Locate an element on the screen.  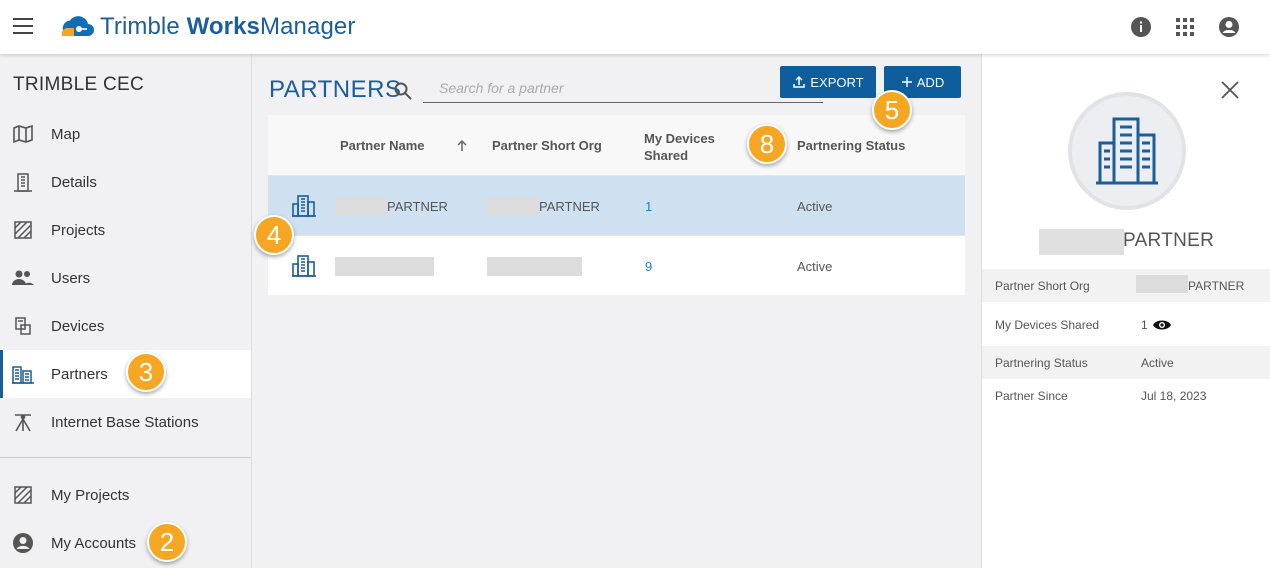
org-name: TRIMBLE CEC is located at coordinates (79, 84).